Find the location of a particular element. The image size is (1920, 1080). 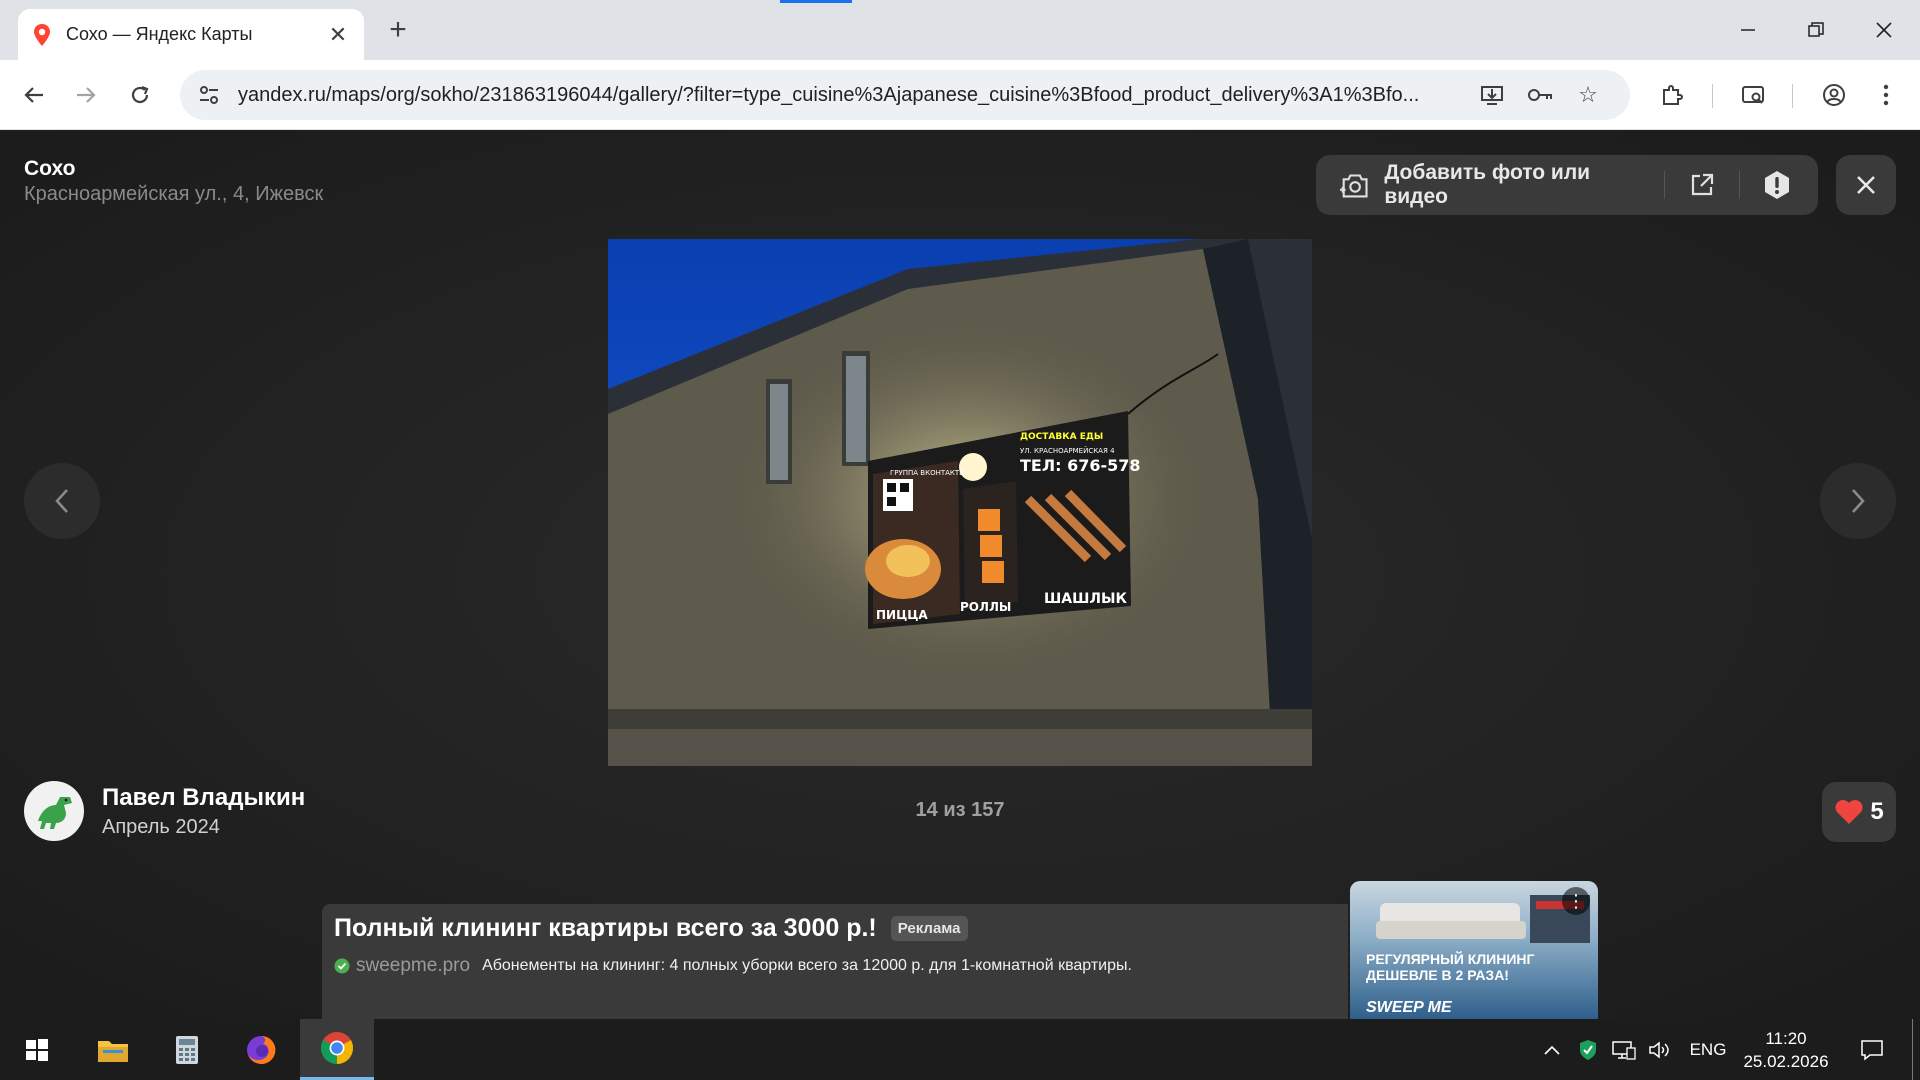

firefox-icon is located at coordinates (261, 1049).